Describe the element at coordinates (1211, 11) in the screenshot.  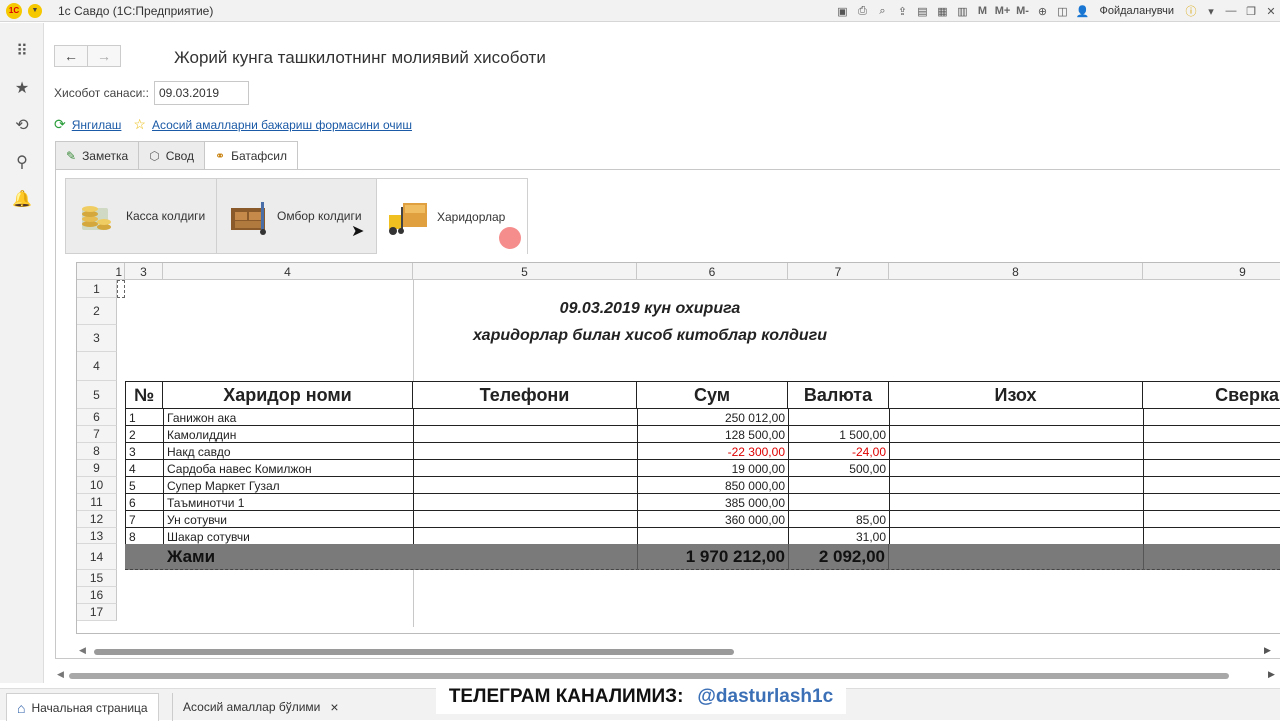
I see `dropdown-icon: ▾` at that location.